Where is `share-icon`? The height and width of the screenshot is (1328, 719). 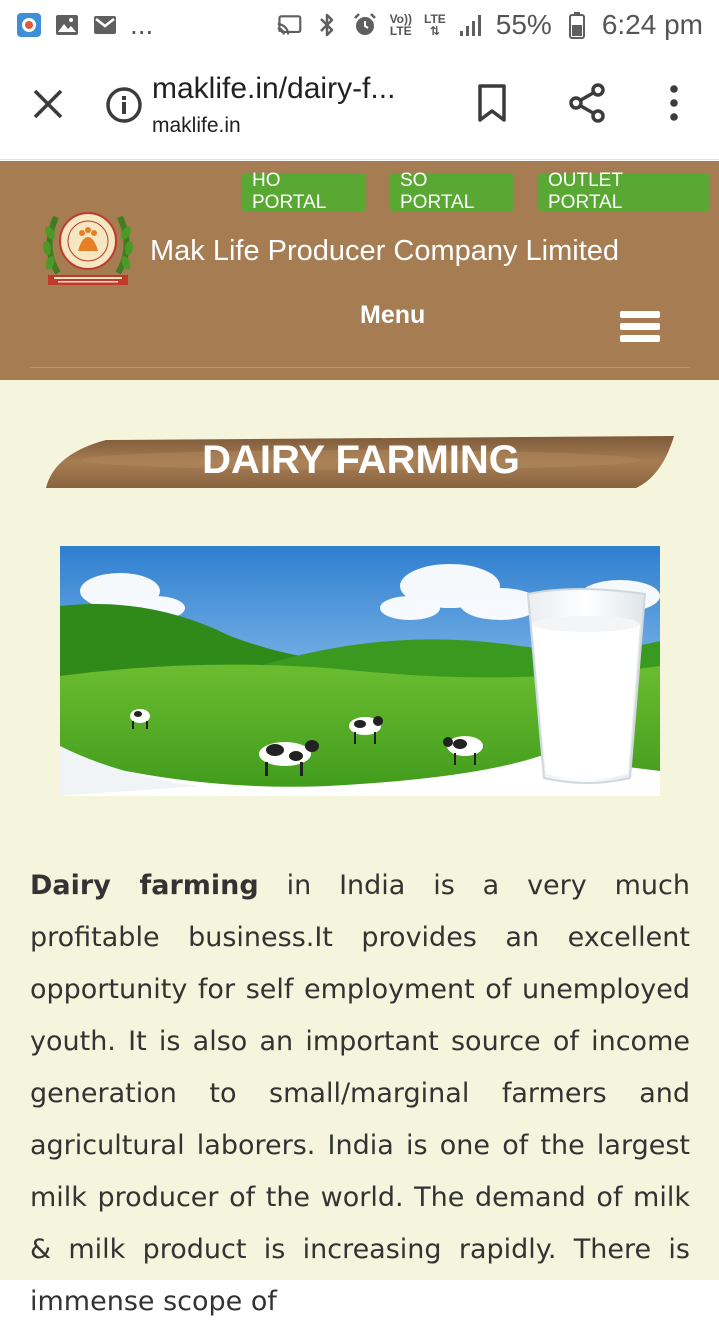 share-icon is located at coordinates (588, 103).